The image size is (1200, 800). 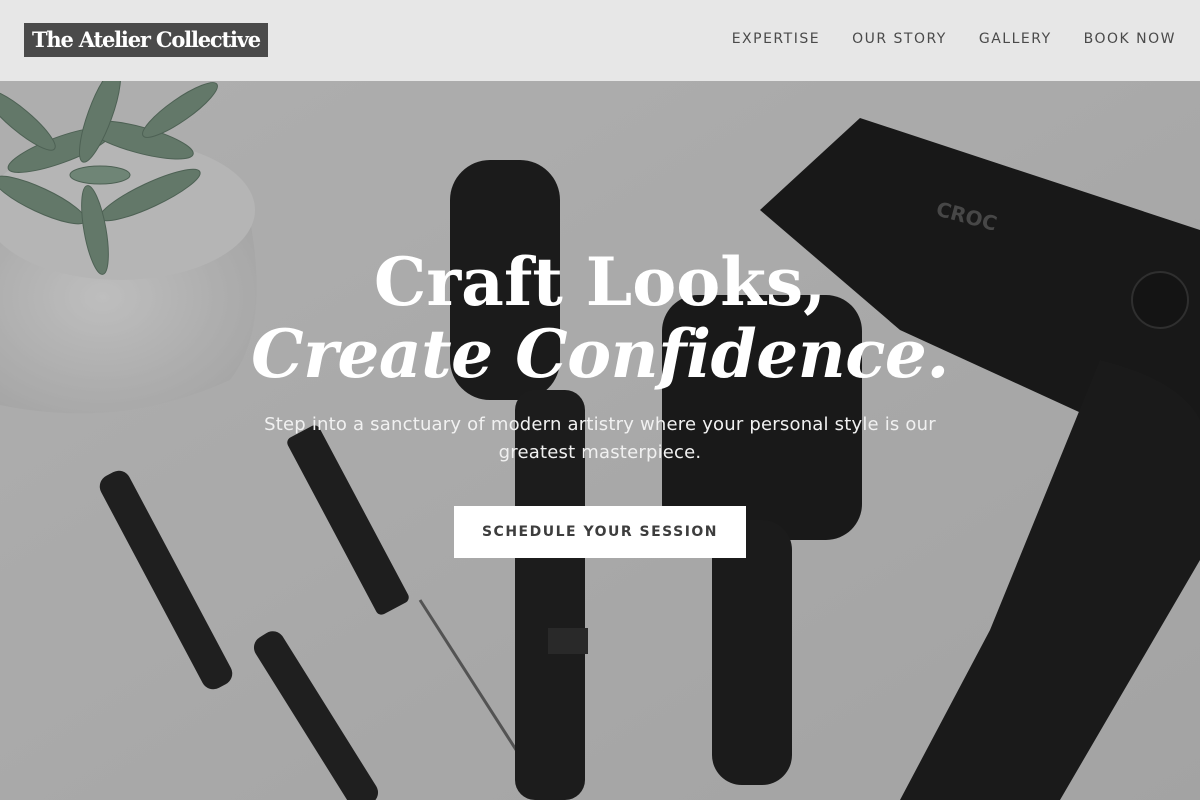 What do you see at coordinates (899, 39) in the screenshot?
I see `nav-link-our-story: OUR STORY` at bounding box center [899, 39].